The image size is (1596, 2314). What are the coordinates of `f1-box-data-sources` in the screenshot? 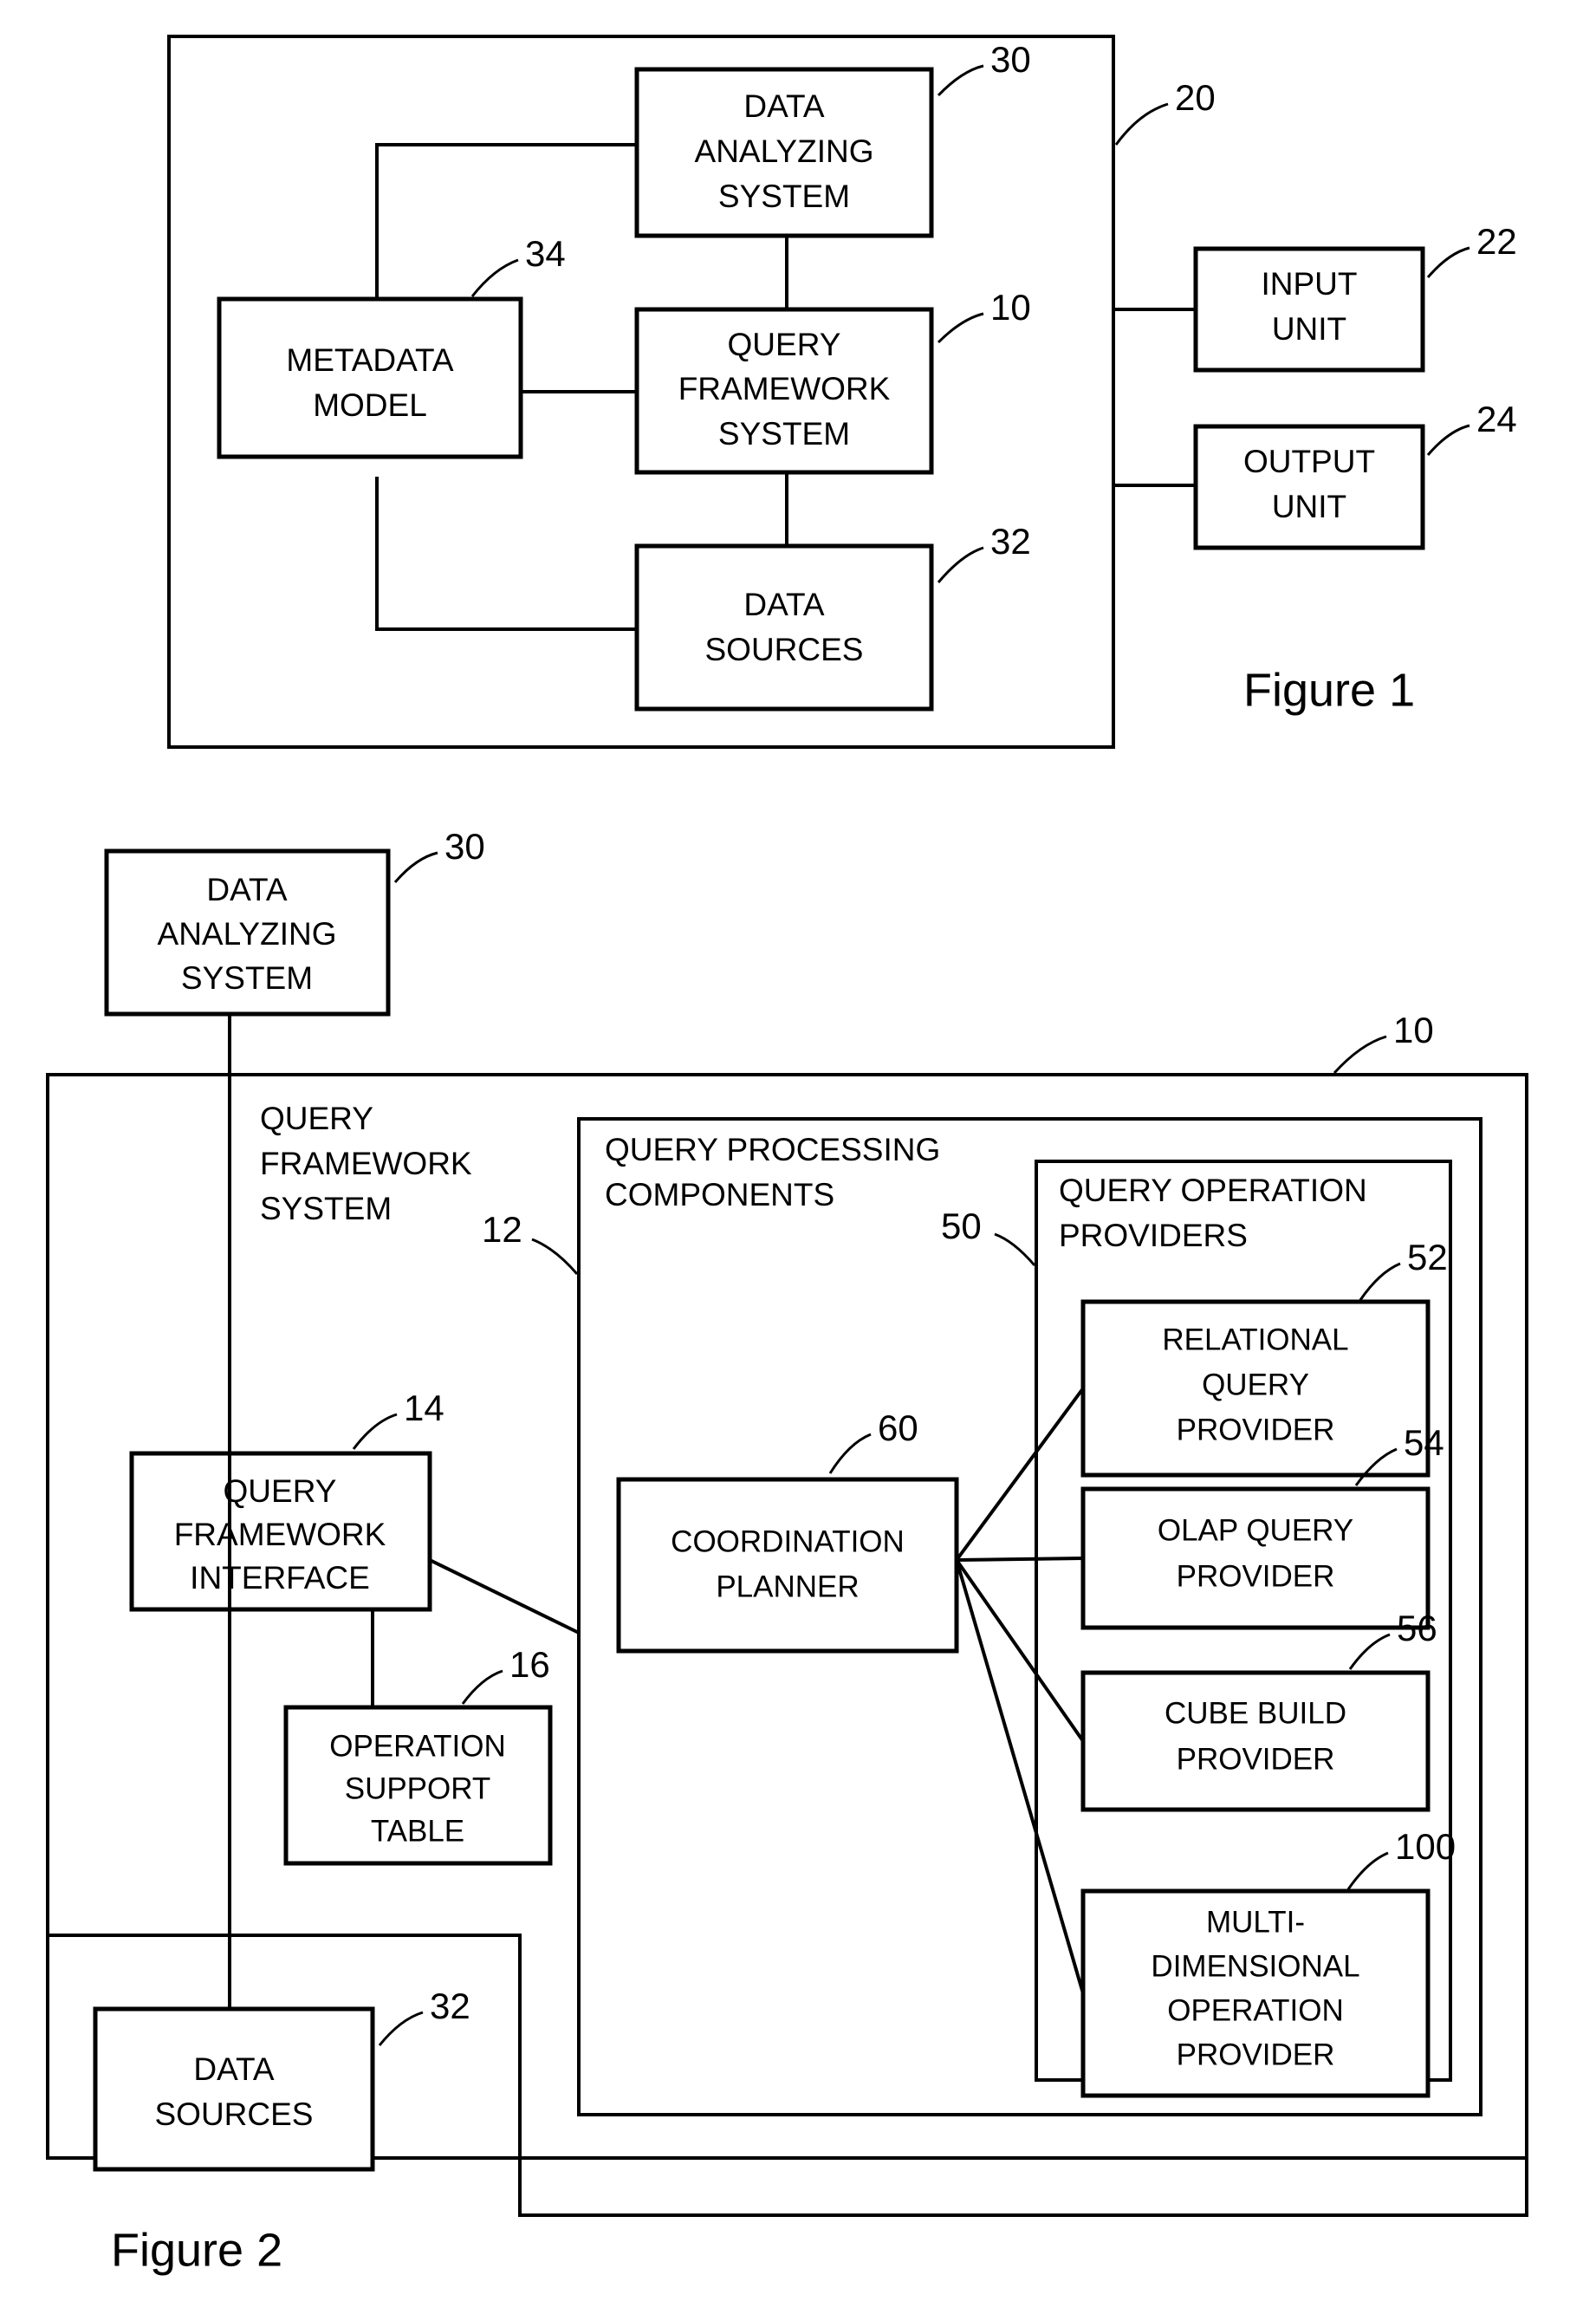 It's located at (784, 627).